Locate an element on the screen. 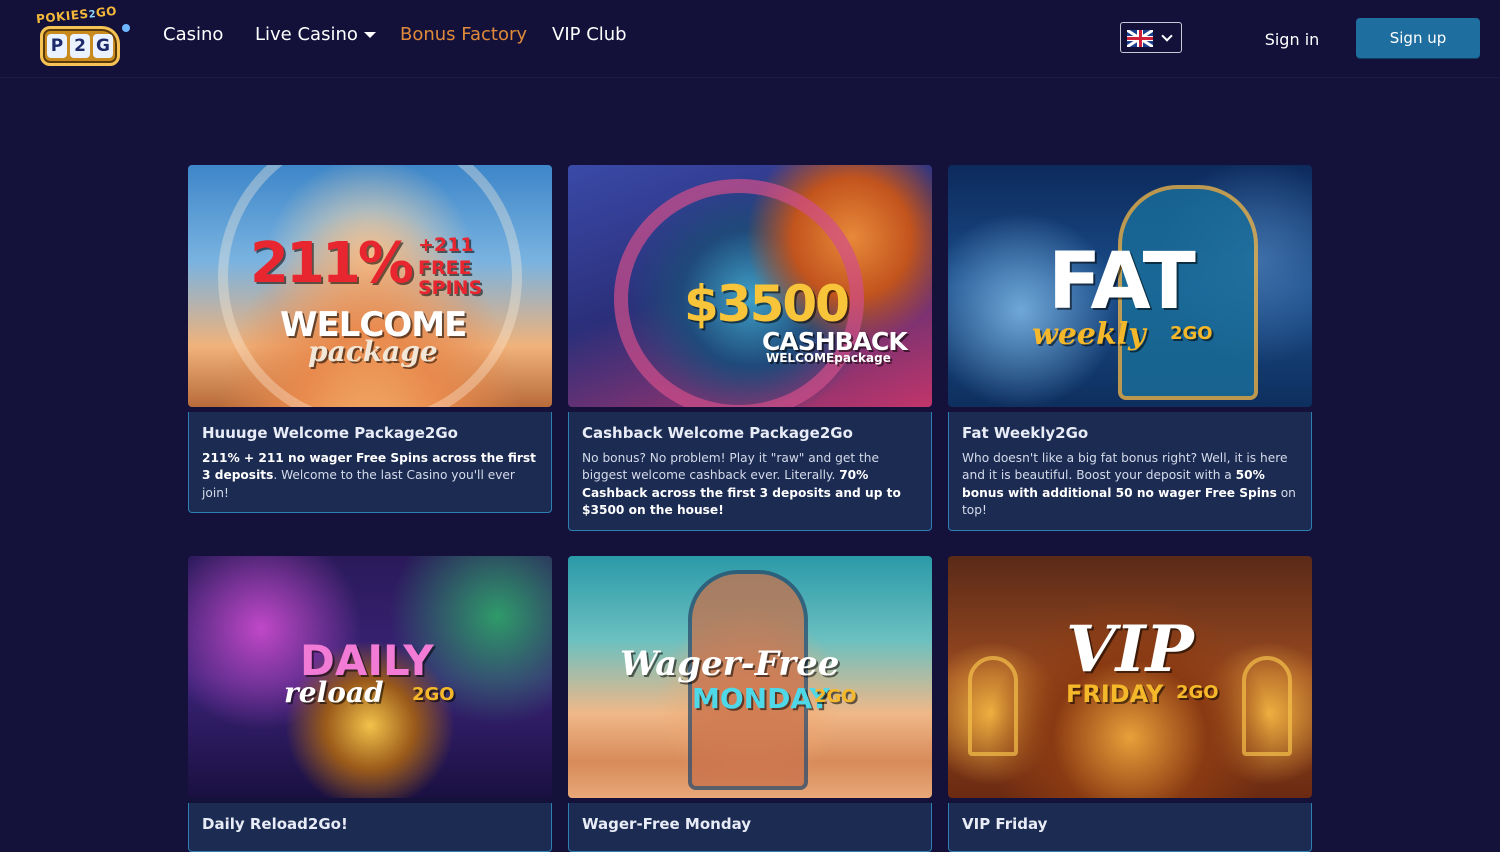  nav-live-casino: Live Casino is located at coordinates (315, 34).